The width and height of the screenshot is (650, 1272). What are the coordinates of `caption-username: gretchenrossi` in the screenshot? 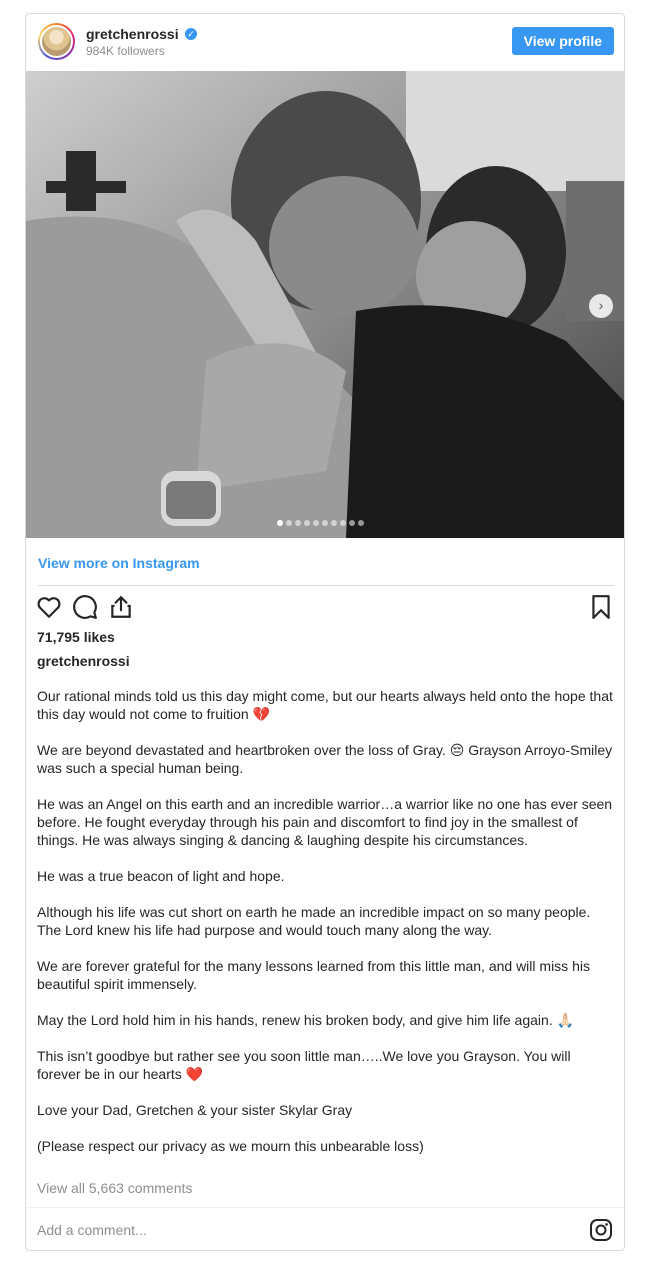 It's located at (83, 661).